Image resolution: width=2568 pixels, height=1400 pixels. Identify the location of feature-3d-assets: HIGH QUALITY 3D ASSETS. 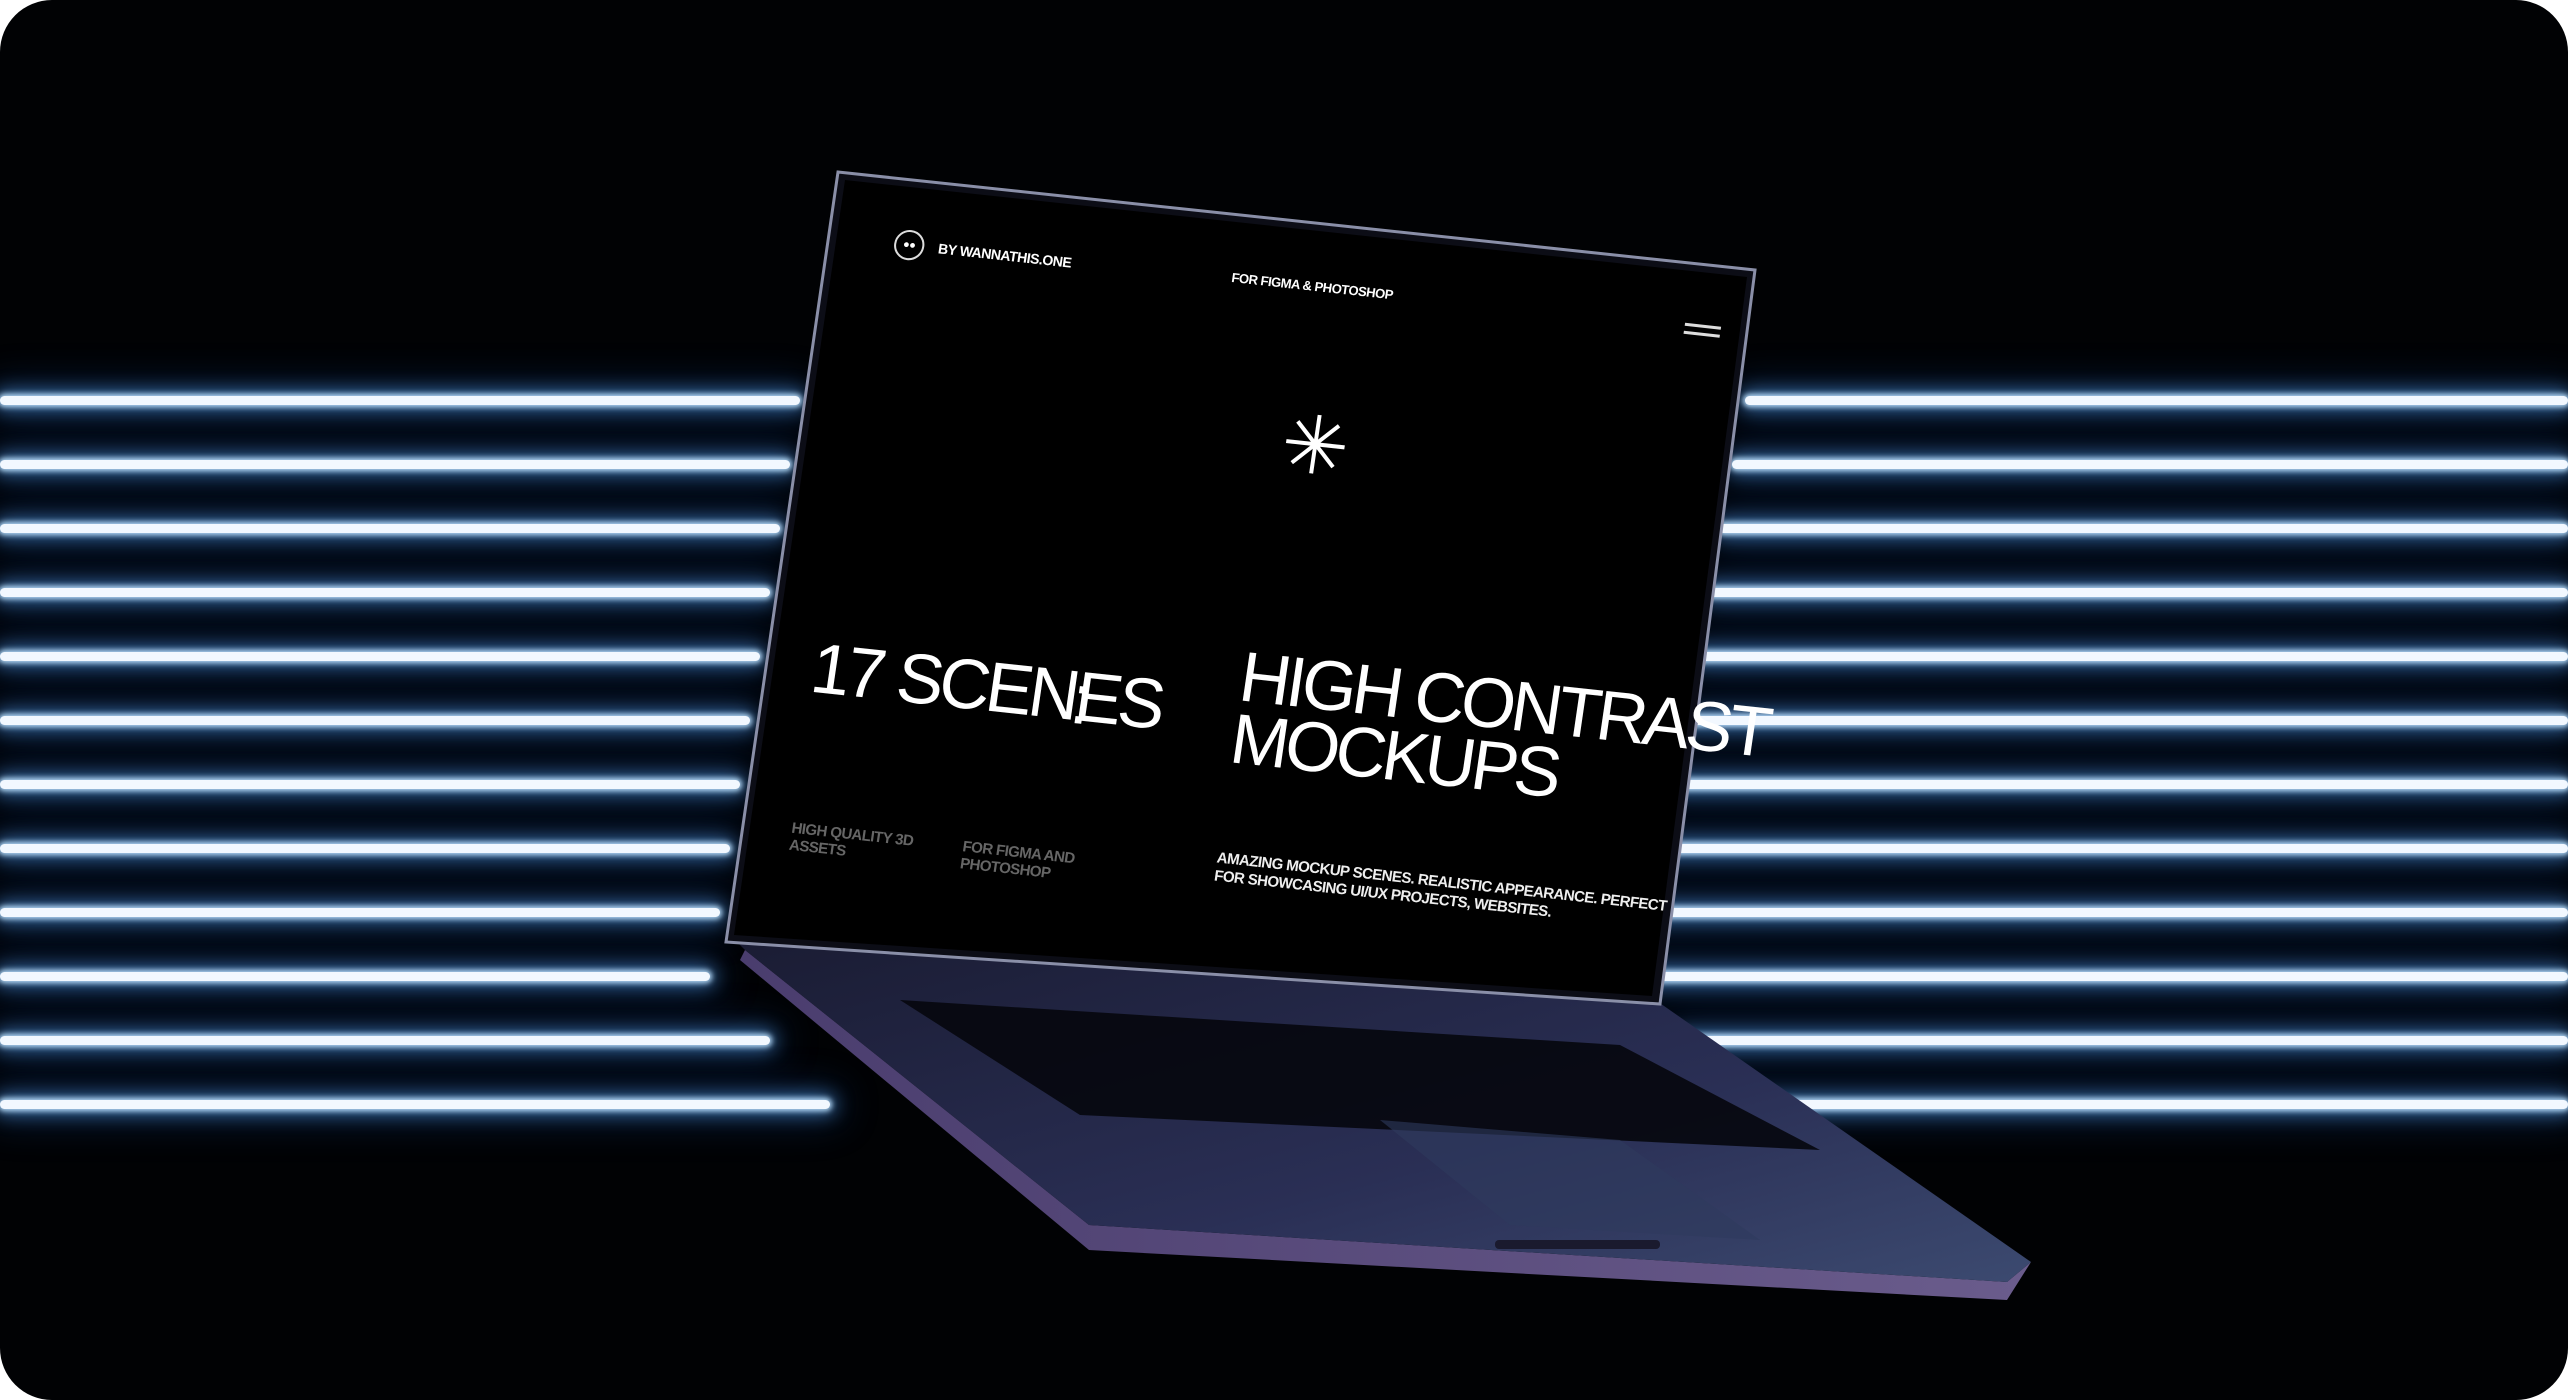
(851, 843).